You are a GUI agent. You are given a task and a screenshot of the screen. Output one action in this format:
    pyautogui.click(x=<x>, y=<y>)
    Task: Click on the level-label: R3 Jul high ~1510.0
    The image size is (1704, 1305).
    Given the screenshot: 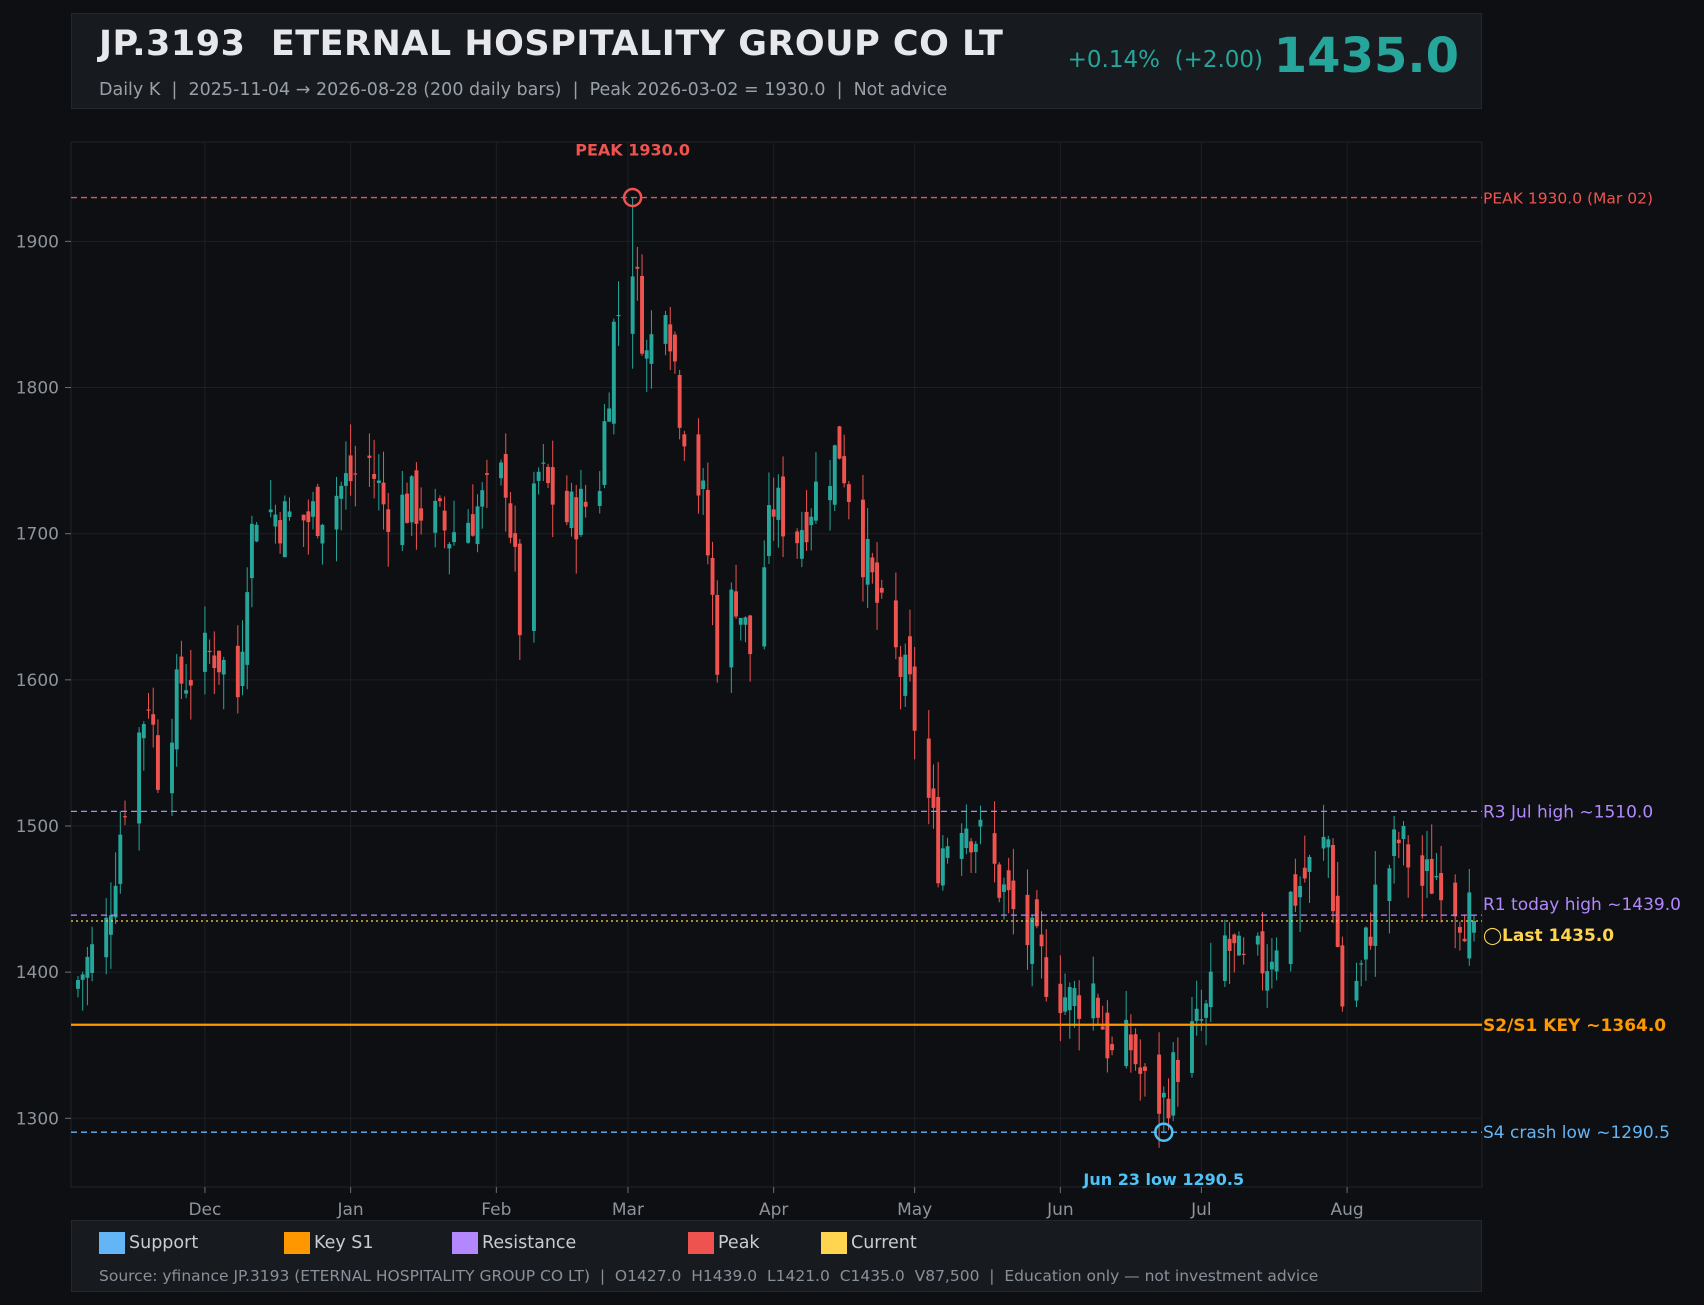 What is the action you would take?
    pyautogui.click(x=1568, y=812)
    